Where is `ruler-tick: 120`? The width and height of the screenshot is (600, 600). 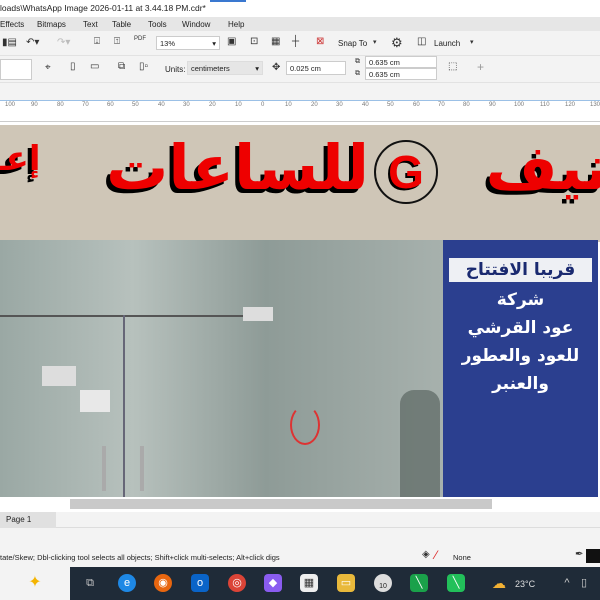 ruler-tick: 120 is located at coordinates (570, 105).